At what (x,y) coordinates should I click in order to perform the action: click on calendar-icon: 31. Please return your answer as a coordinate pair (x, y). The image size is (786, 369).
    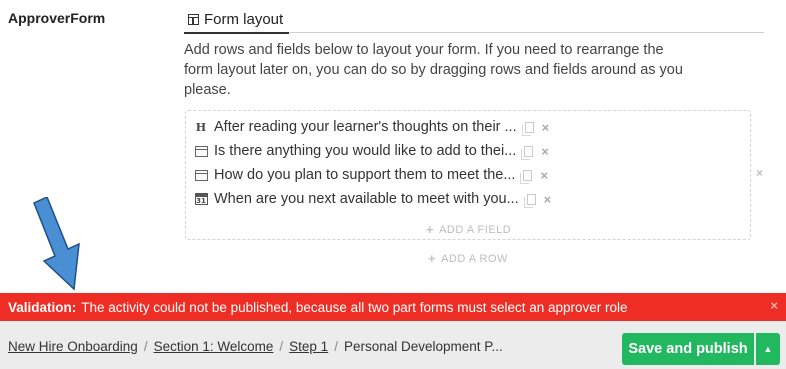
    Looking at the image, I should click on (201, 199).